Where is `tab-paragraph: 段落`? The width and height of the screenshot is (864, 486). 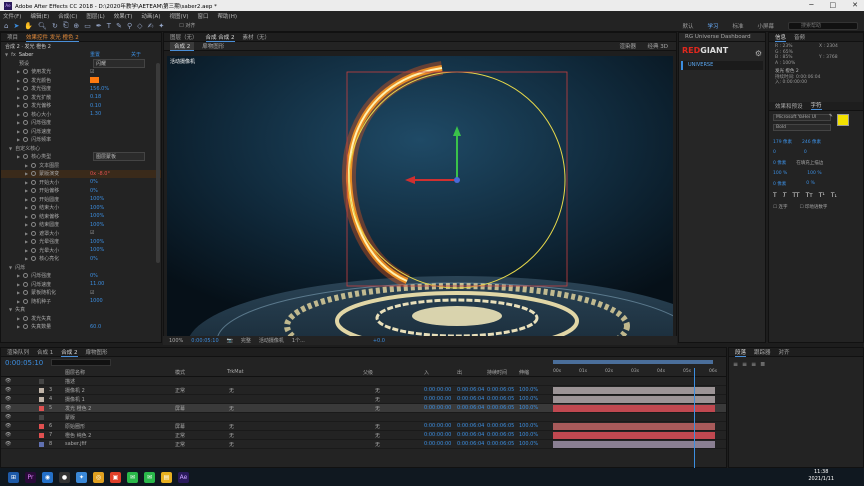 tab-paragraph: 段落 is located at coordinates (741, 352).